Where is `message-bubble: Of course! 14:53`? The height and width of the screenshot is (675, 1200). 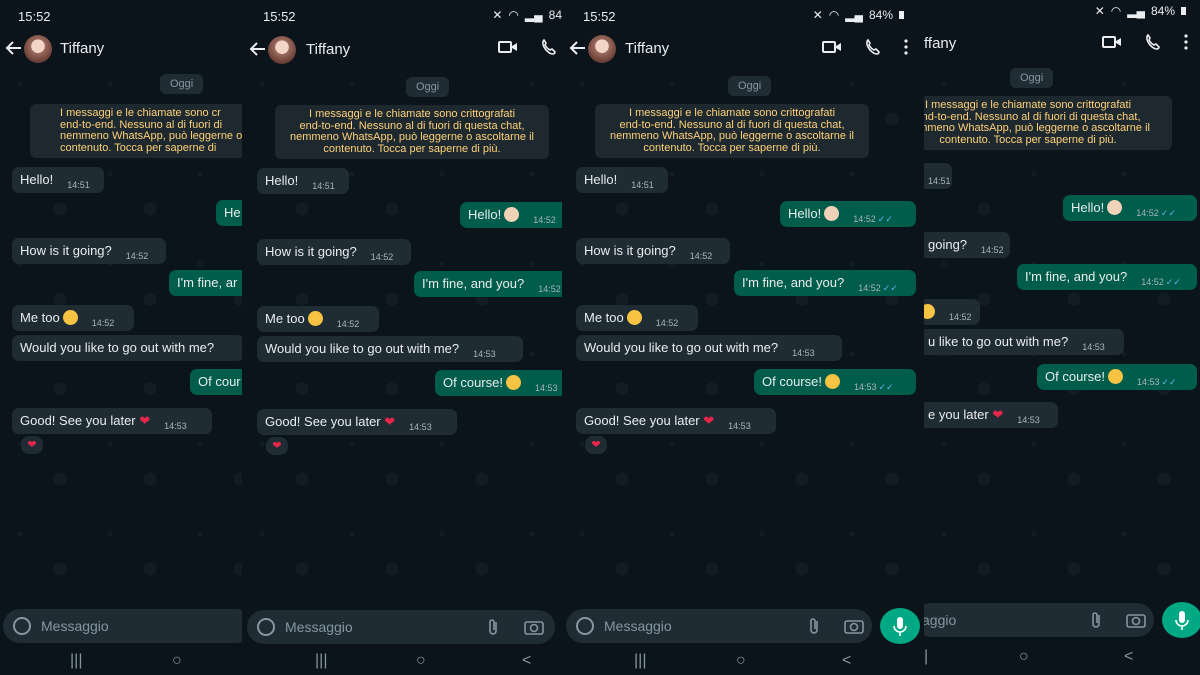
message-bubble: Of course! 14:53 is located at coordinates (498, 383).